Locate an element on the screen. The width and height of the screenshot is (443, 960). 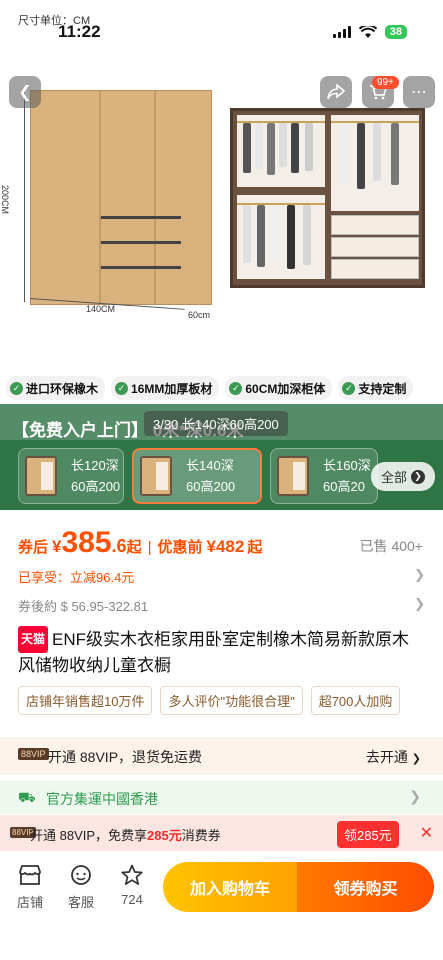
status-icons: 38 is located at coordinates (369, 32).